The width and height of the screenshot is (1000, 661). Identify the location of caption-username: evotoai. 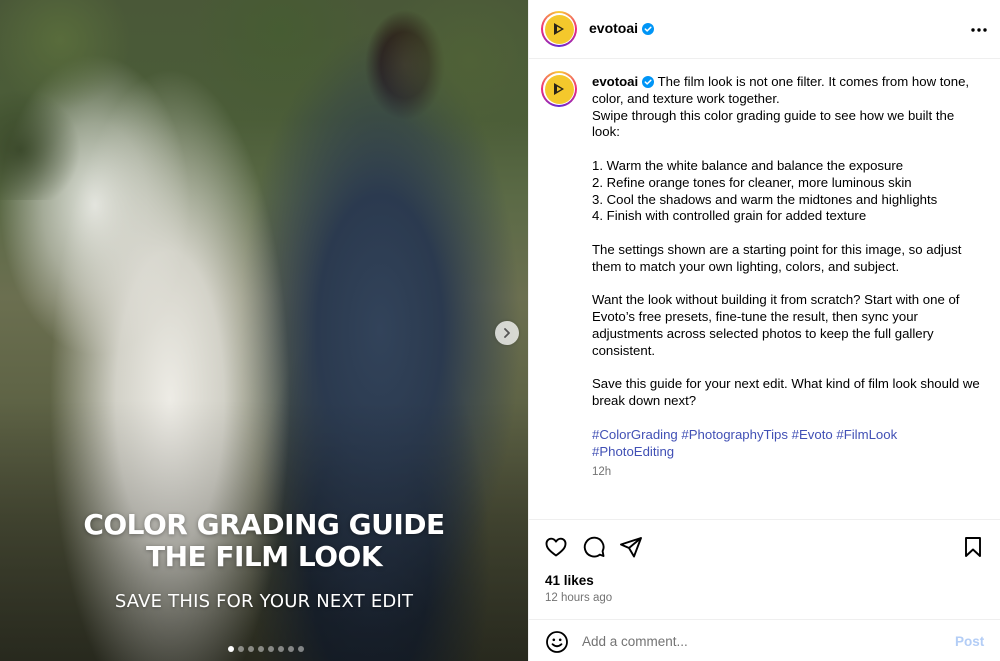
(615, 81).